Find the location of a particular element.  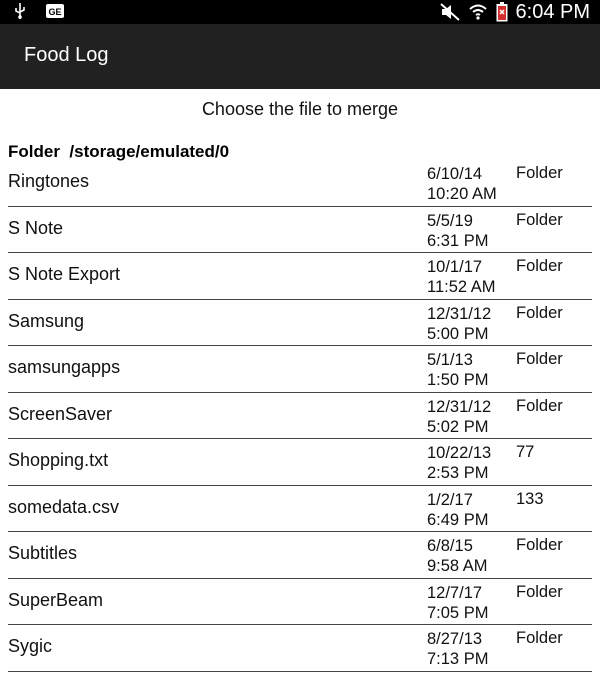

file-date: 6/10/14 is located at coordinates (455, 174).